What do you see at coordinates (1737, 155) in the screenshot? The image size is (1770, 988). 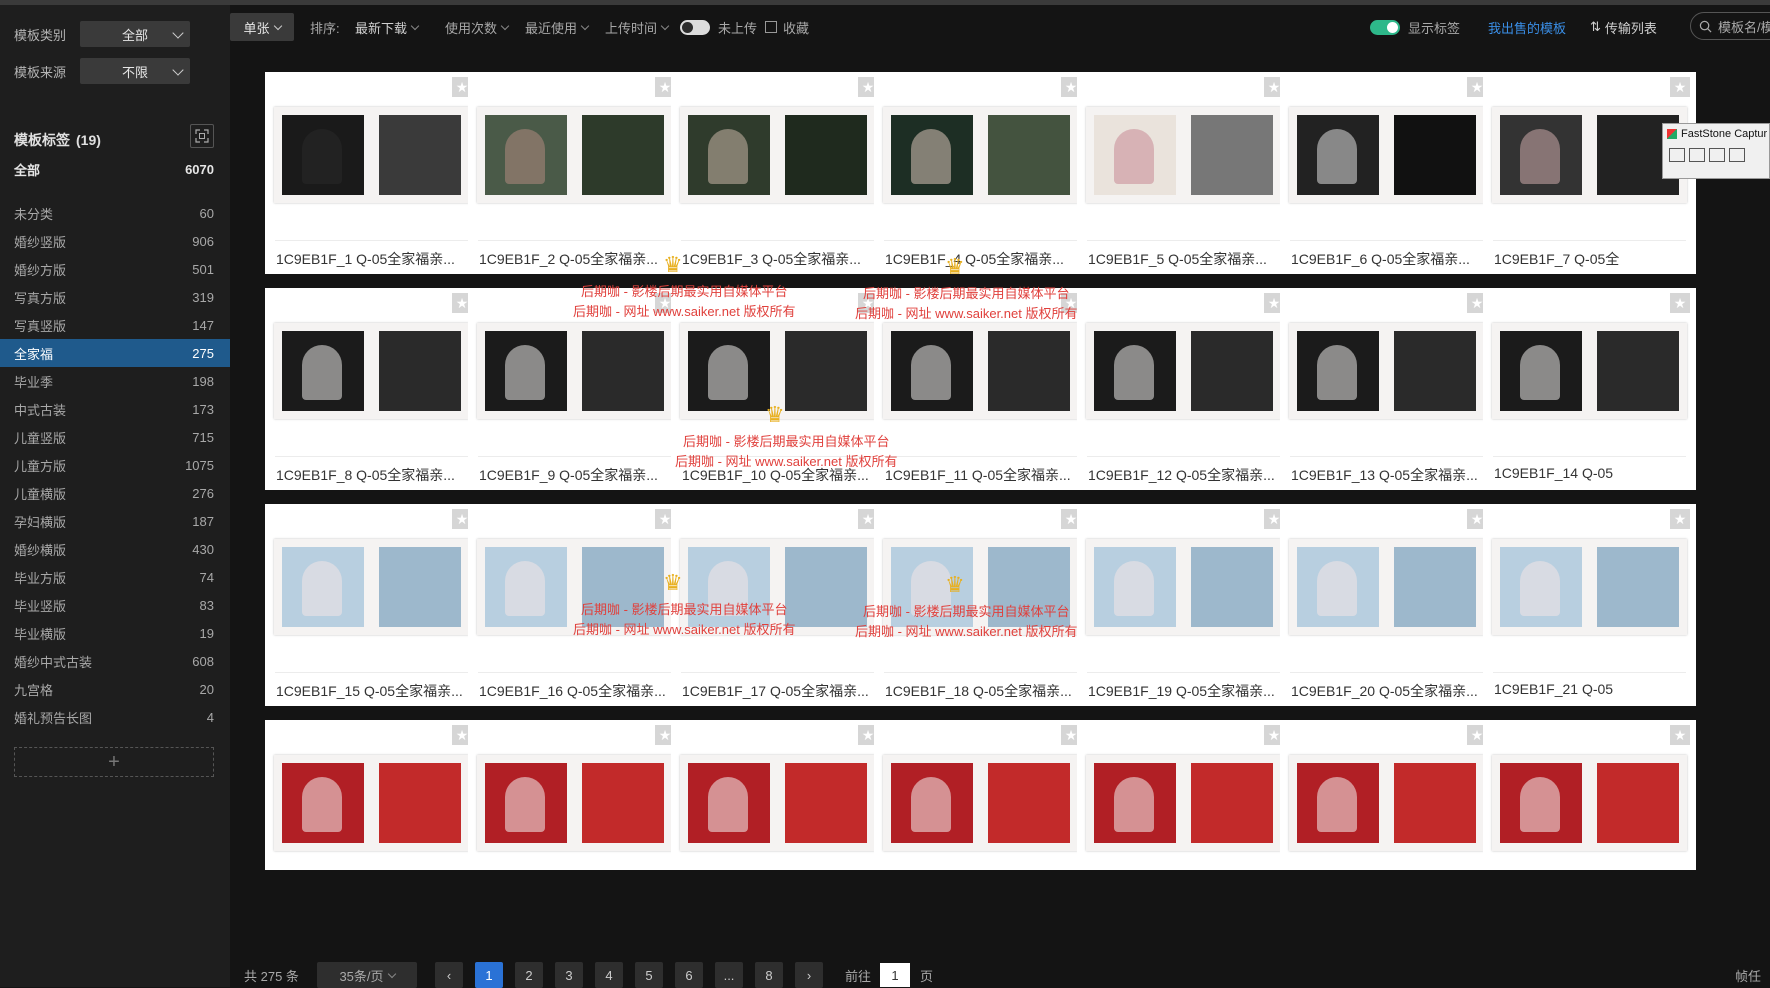 I see `freehand-capture-icon` at bounding box center [1737, 155].